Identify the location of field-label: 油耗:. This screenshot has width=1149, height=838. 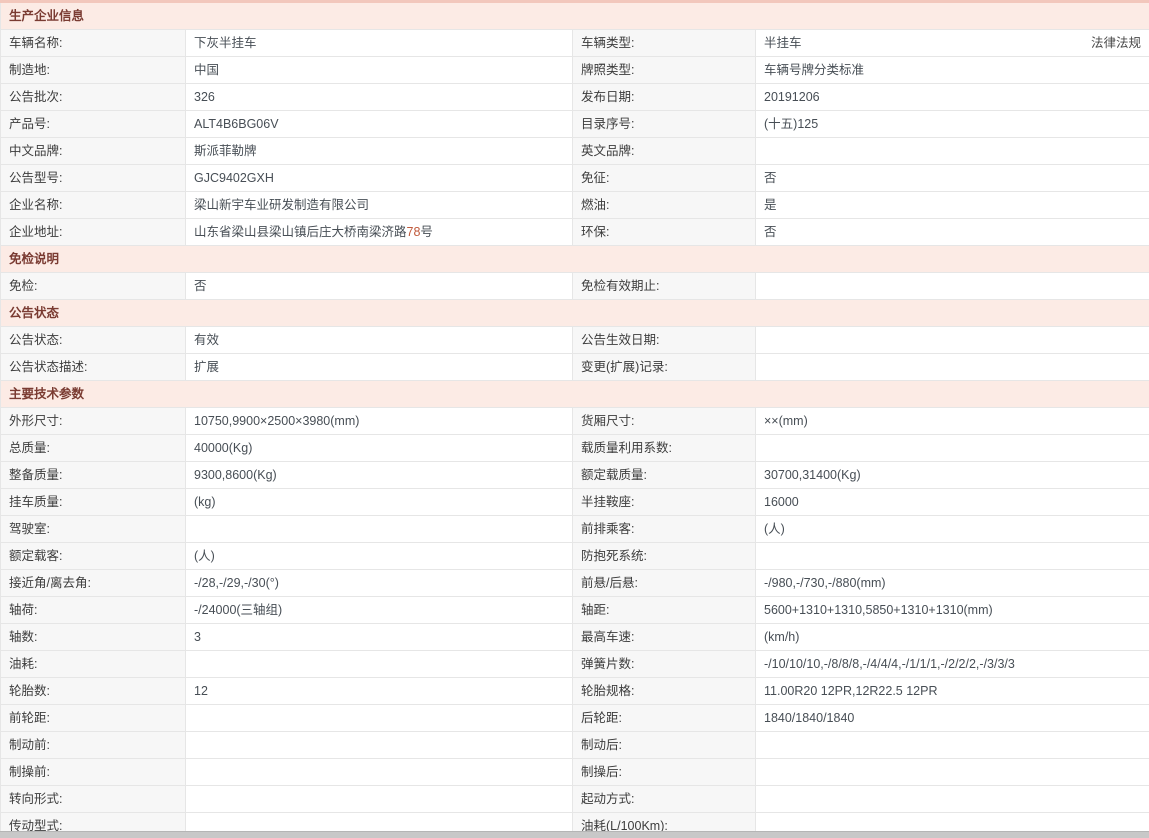
(93, 664).